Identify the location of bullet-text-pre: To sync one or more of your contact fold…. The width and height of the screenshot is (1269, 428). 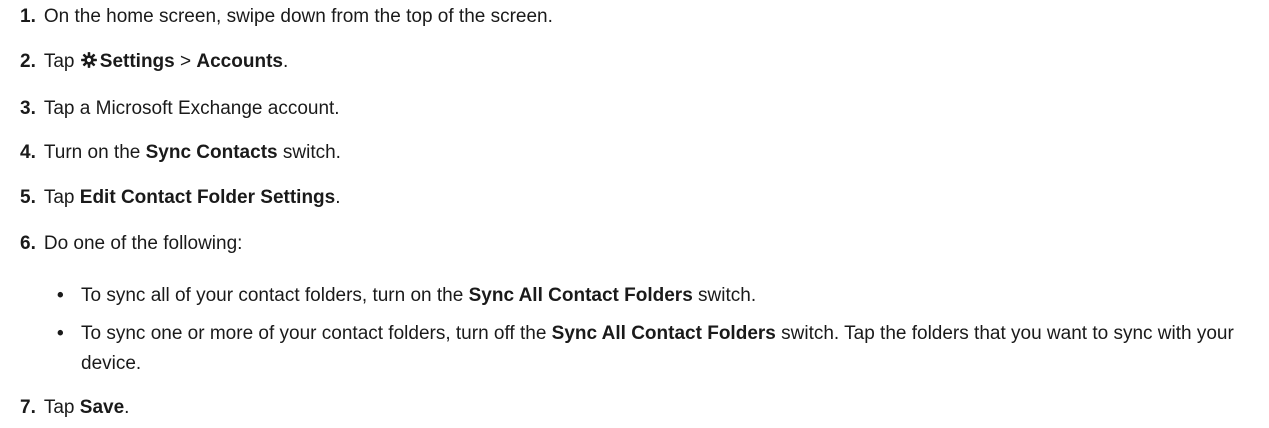
(316, 333).